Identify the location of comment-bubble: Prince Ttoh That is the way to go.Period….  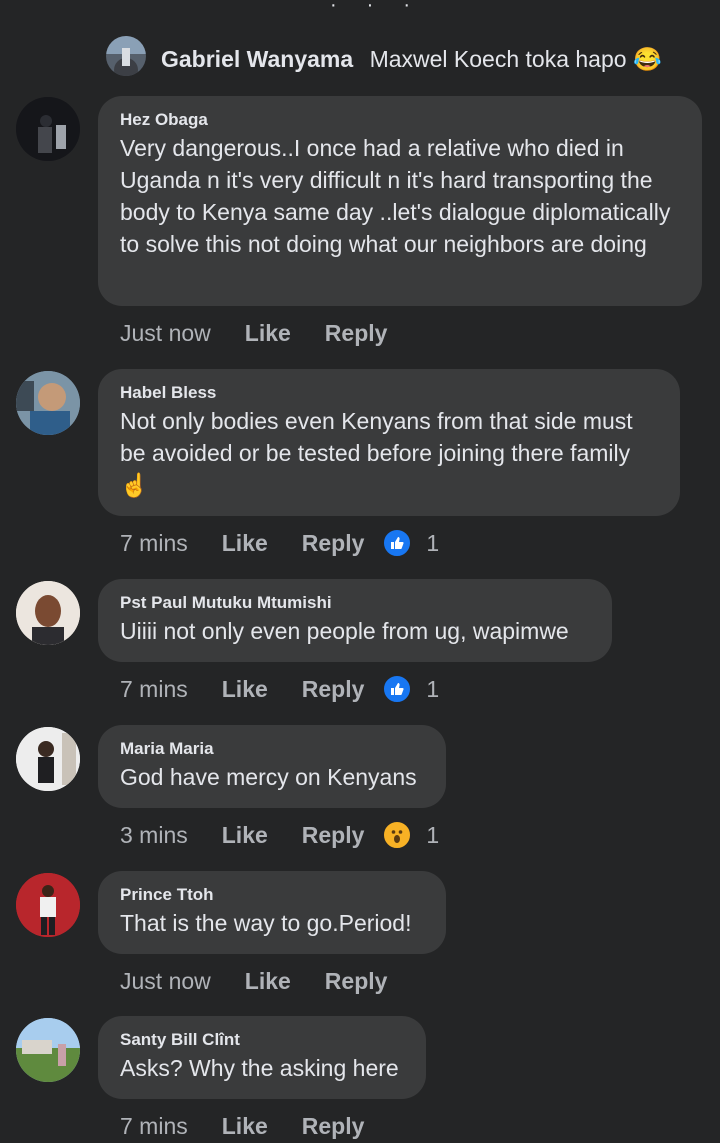
(272, 912).